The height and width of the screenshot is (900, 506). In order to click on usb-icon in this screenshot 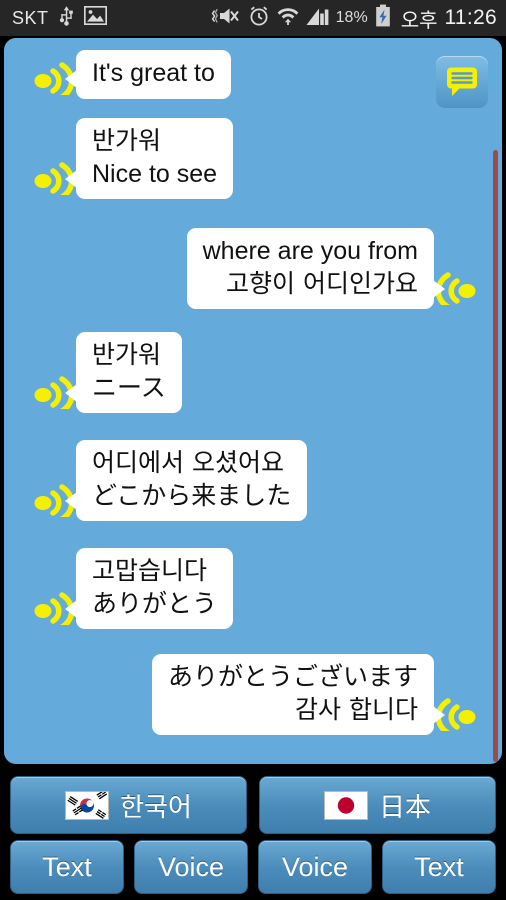, I will do `click(66, 18)`.